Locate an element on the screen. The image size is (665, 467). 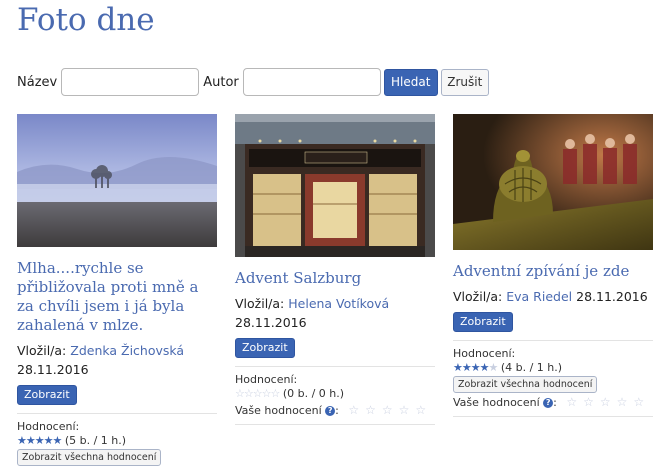
rating-stars: ☆☆☆☆☆ (0 b. / 0 h.) is located at coordinates (335, 394).